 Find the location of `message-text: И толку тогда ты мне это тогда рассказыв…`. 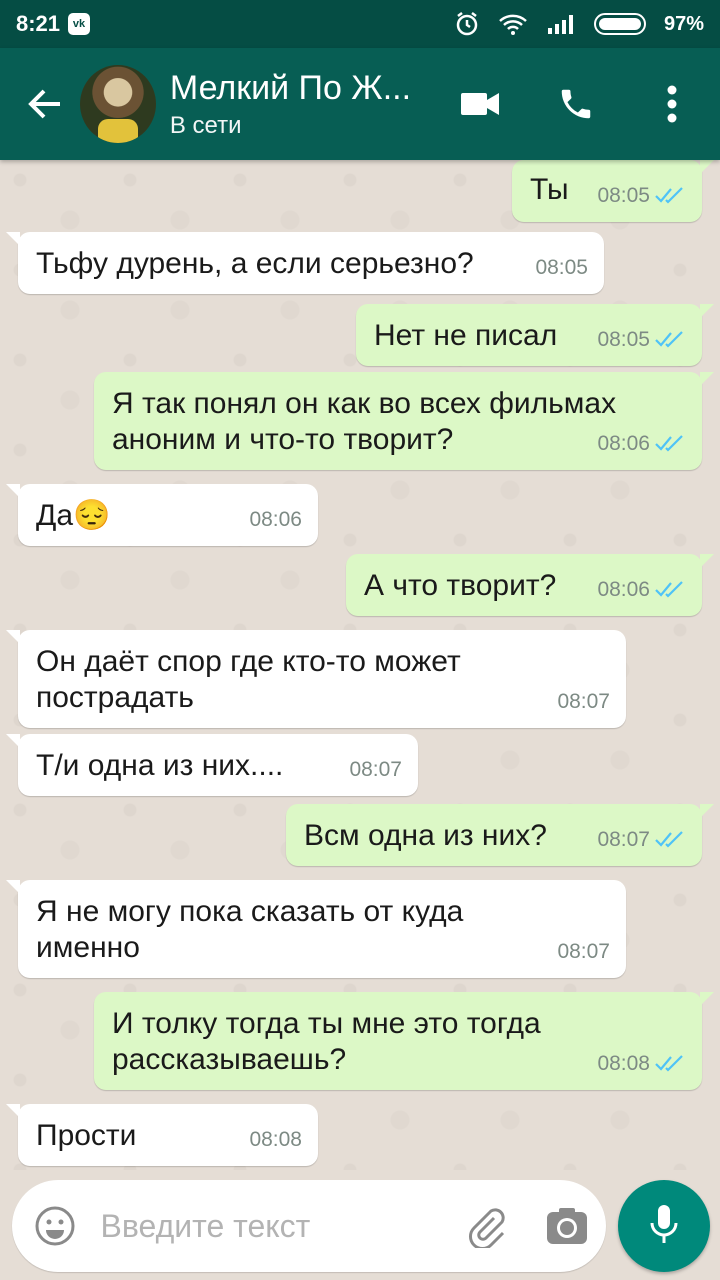

message-text: И толку тогда ты мне это тогда рассказыв… is located at coordinates (326, 1041).